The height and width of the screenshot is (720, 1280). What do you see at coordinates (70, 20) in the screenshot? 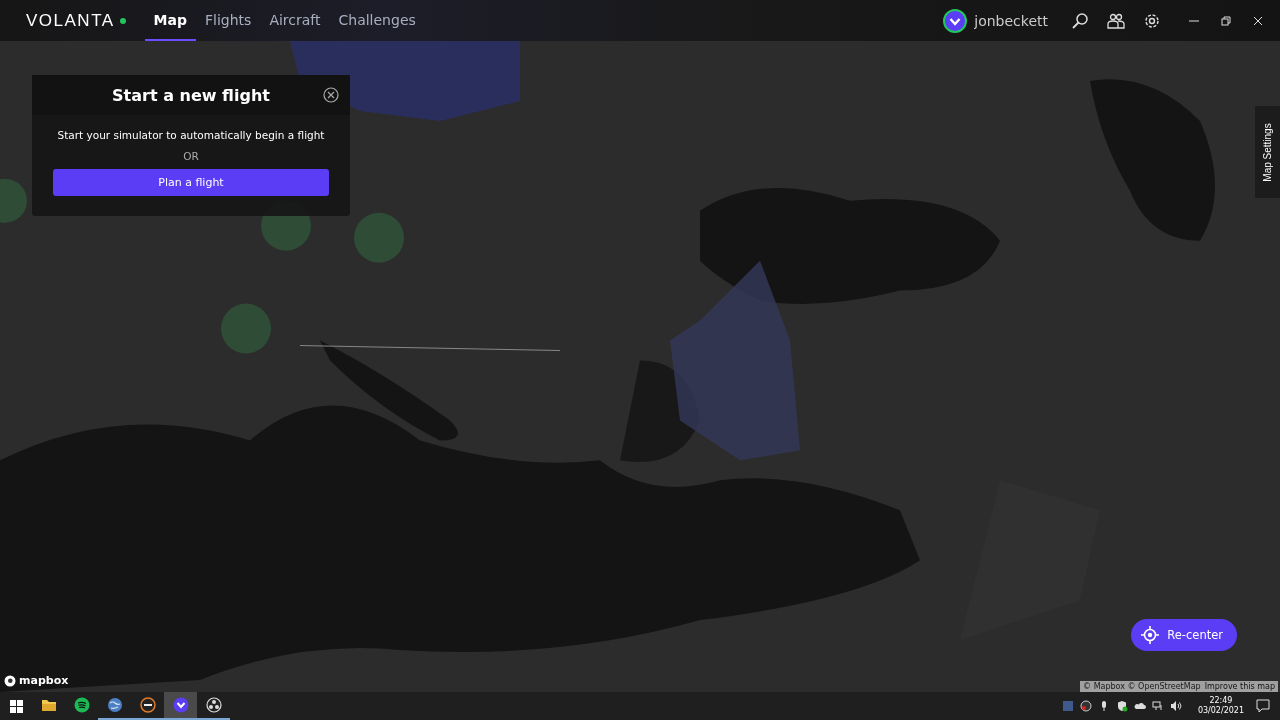
I see `app-logo: VOLANTA` at bounding box center [70, 20].